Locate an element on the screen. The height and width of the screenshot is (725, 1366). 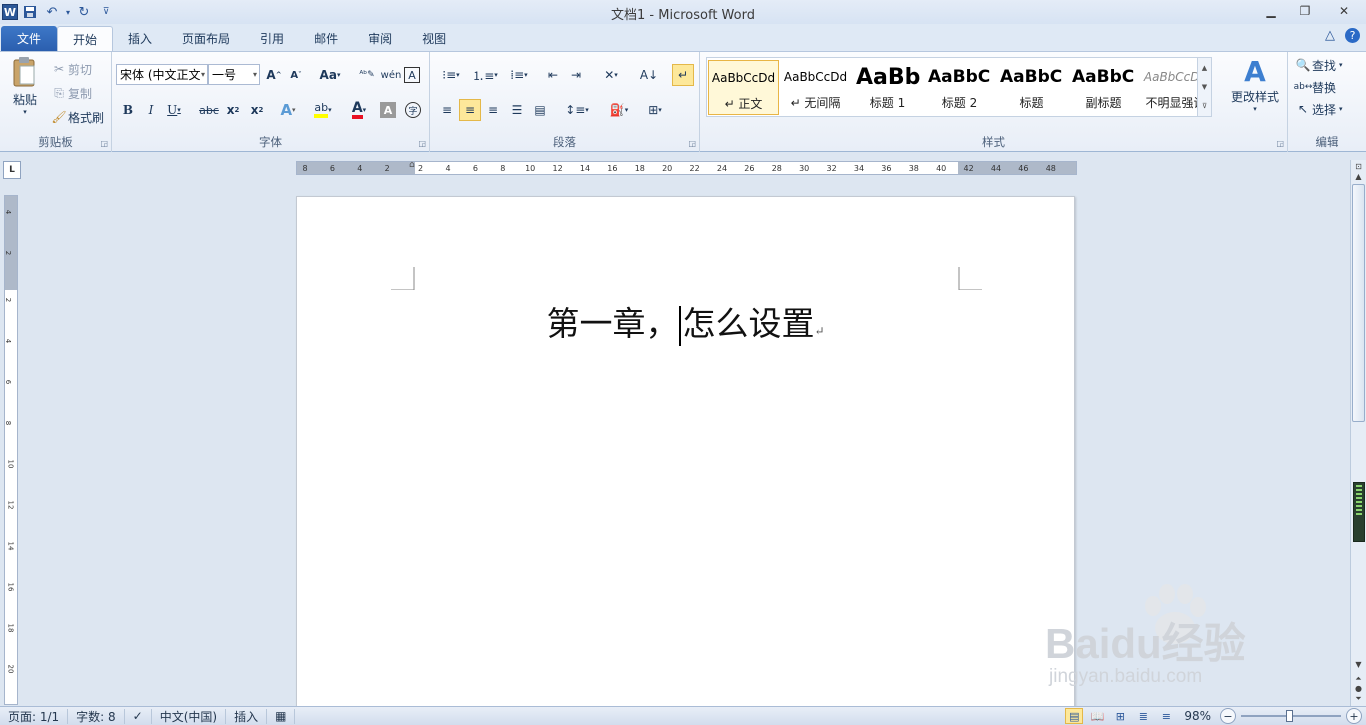
highlight-button: ab ▾ is located at coordinates (323, 110).